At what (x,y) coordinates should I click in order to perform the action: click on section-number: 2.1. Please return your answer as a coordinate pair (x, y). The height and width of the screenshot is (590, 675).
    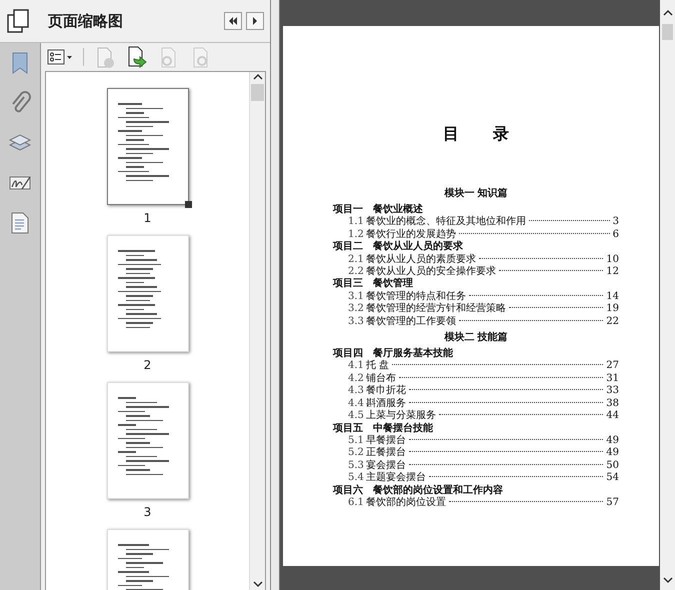
    Looking at the image, I should click on (356, 260).